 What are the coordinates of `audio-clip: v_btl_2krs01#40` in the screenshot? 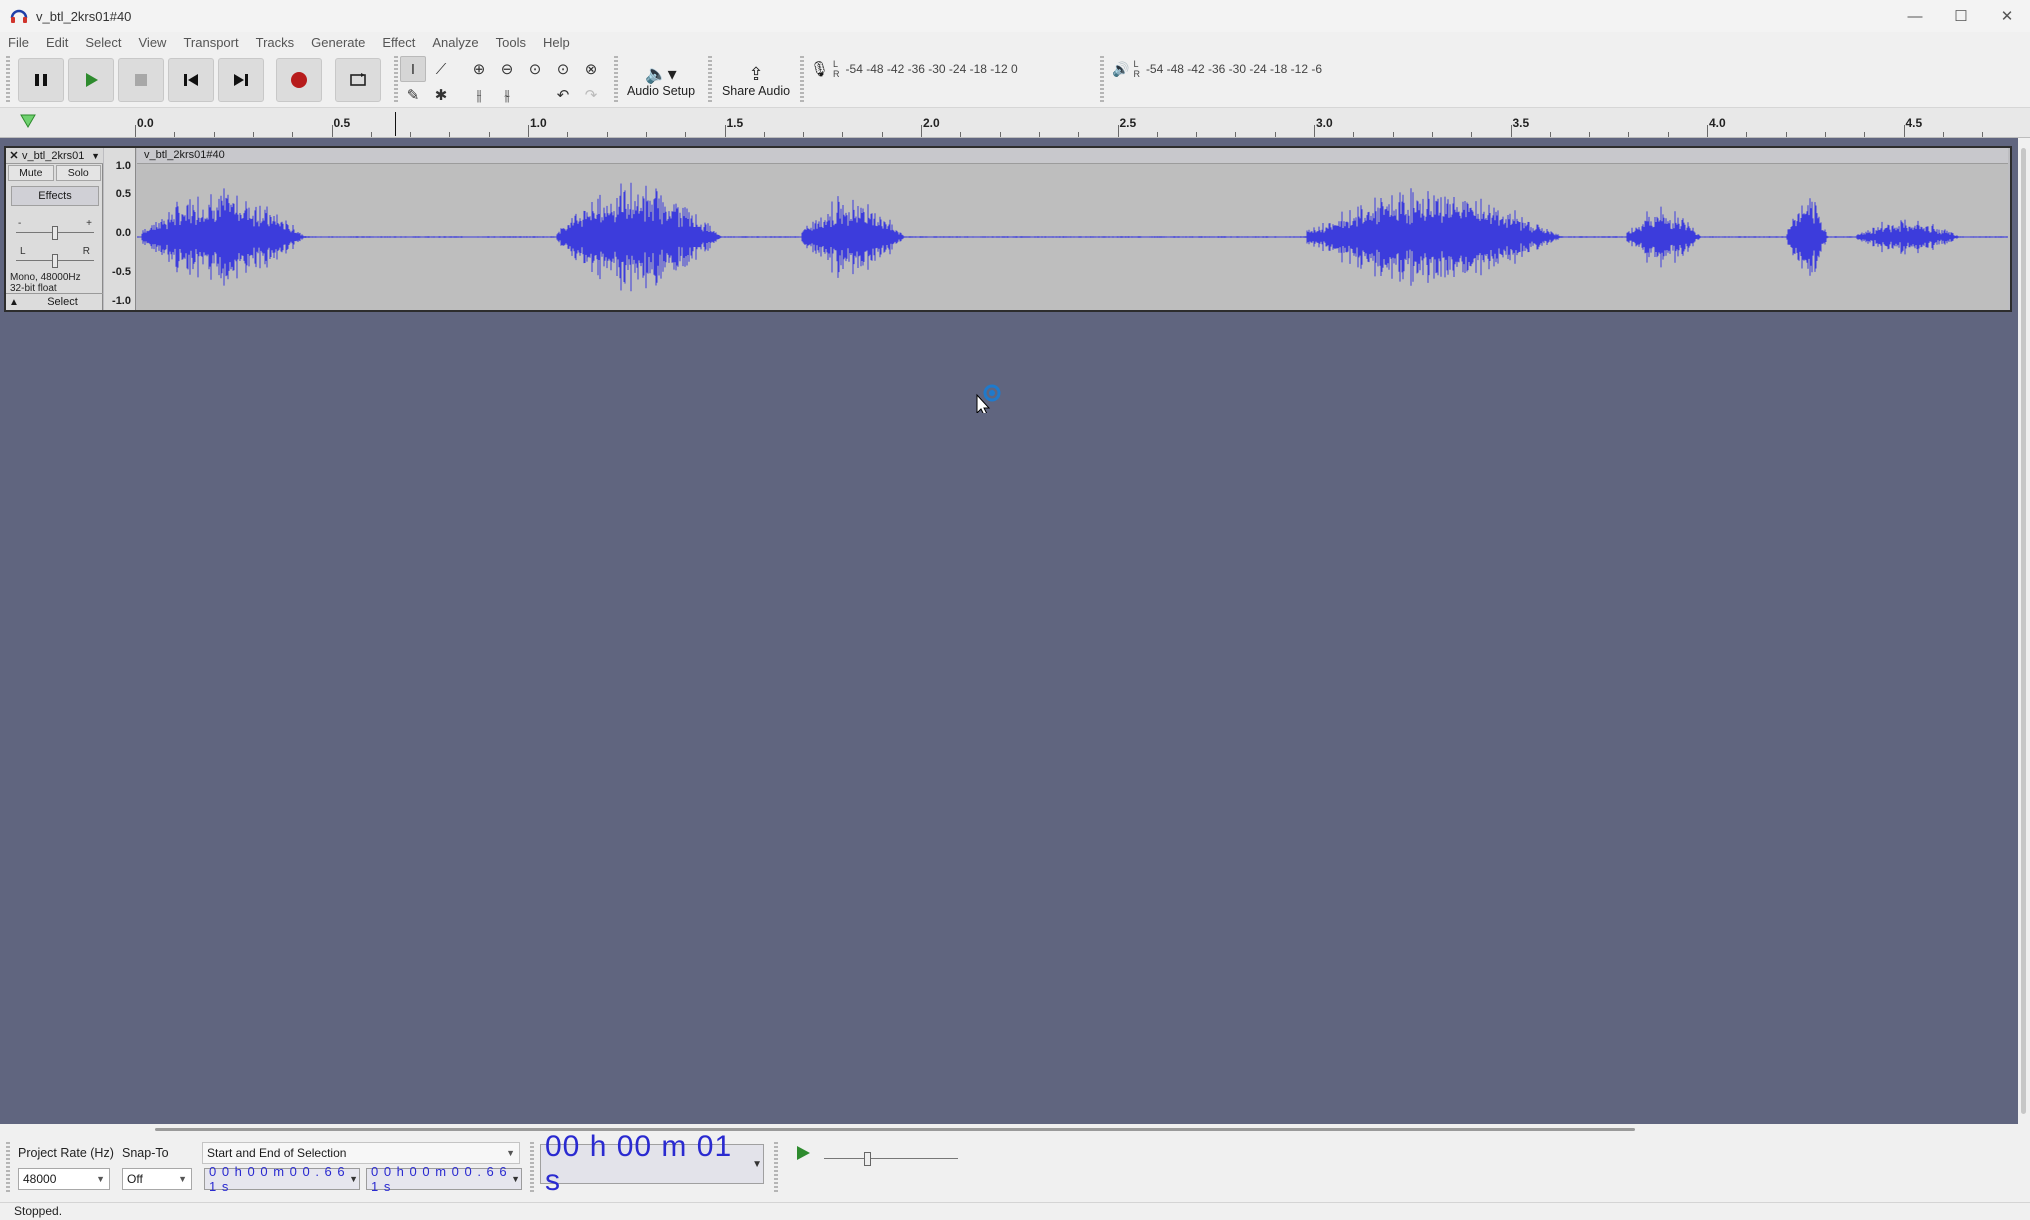 It's located at (1072, 229).